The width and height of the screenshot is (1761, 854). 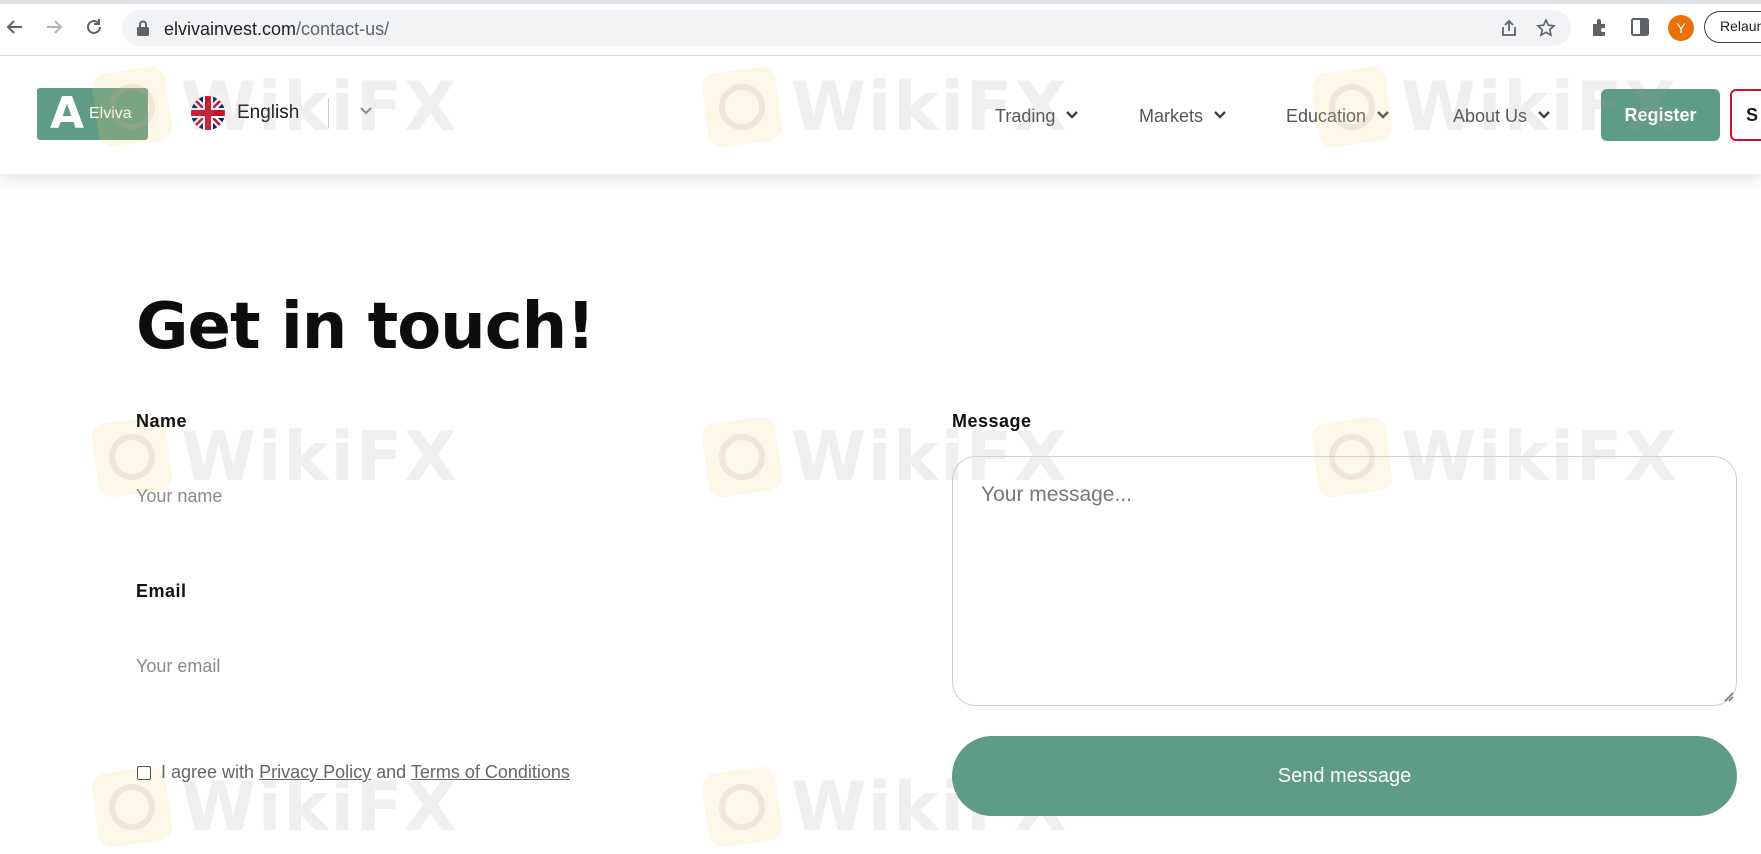 I want to click on email-label: Email, so click(x=161, y=591).